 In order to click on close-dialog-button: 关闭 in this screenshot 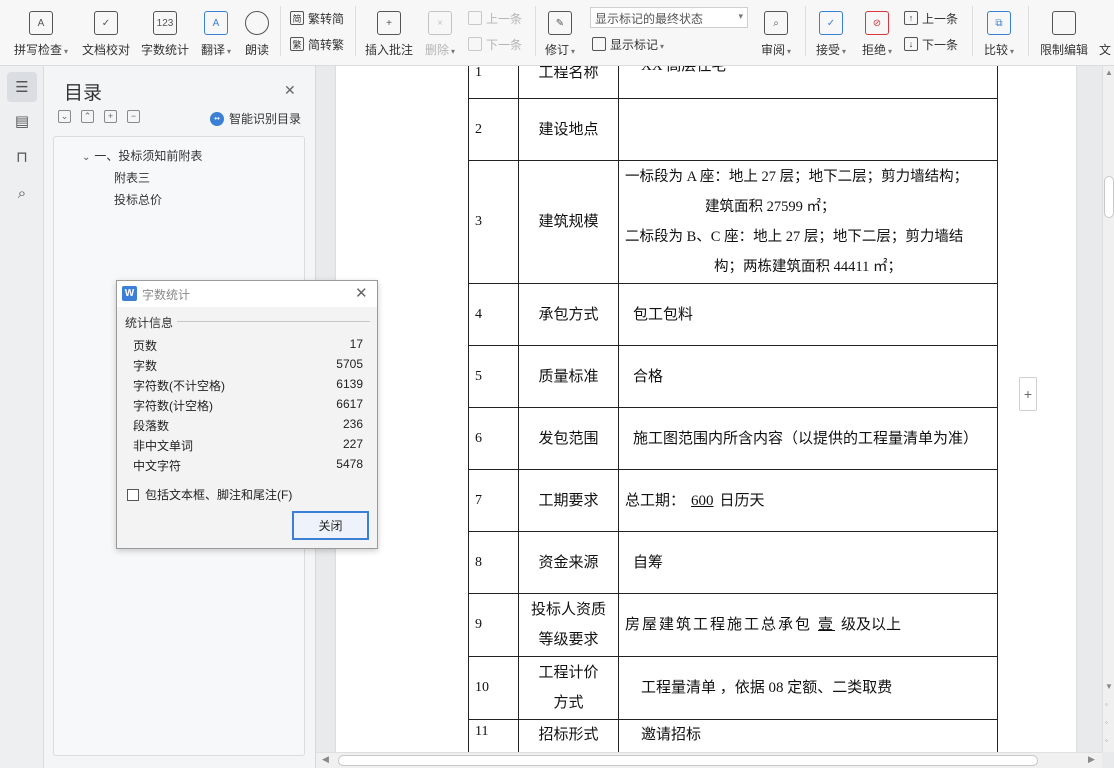, I will do `click(330, 525)`.